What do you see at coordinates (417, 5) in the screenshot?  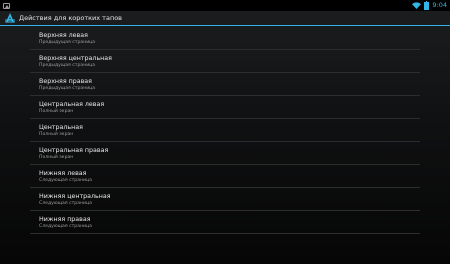 I see `wifi-icon` at bounding box center [417, 5].